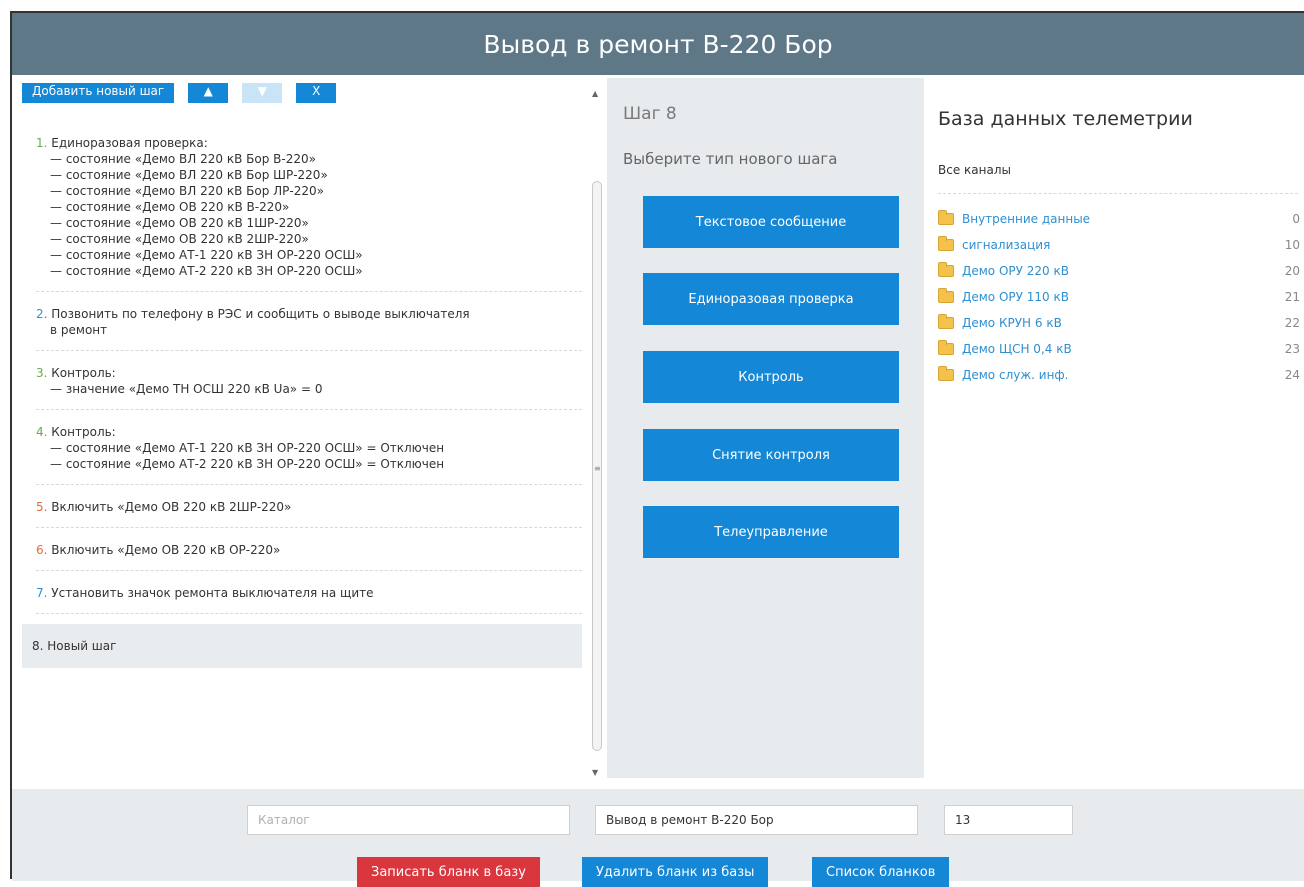  I want to click on folder-name: Демо ЩСН 0,4 кВ, so click(1123, 349).